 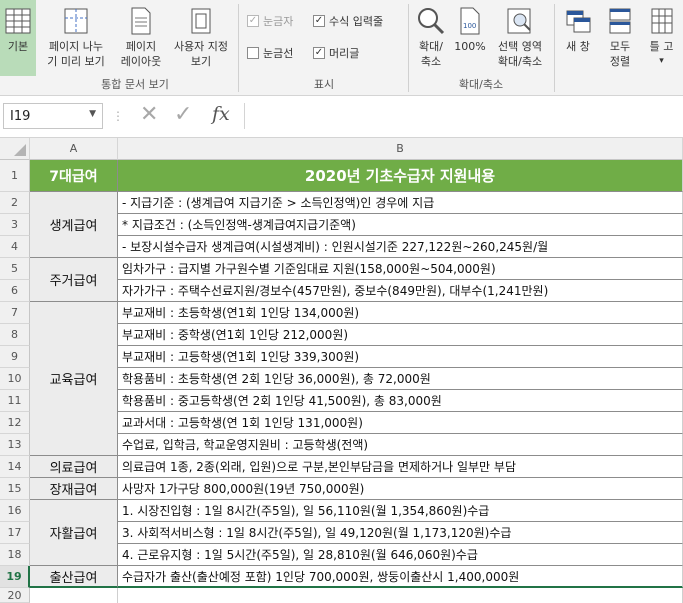 What do you see at coordinates (15, 313) in the screenshot?
I see `row-header-7: 7` at bounding box center [15, 313].